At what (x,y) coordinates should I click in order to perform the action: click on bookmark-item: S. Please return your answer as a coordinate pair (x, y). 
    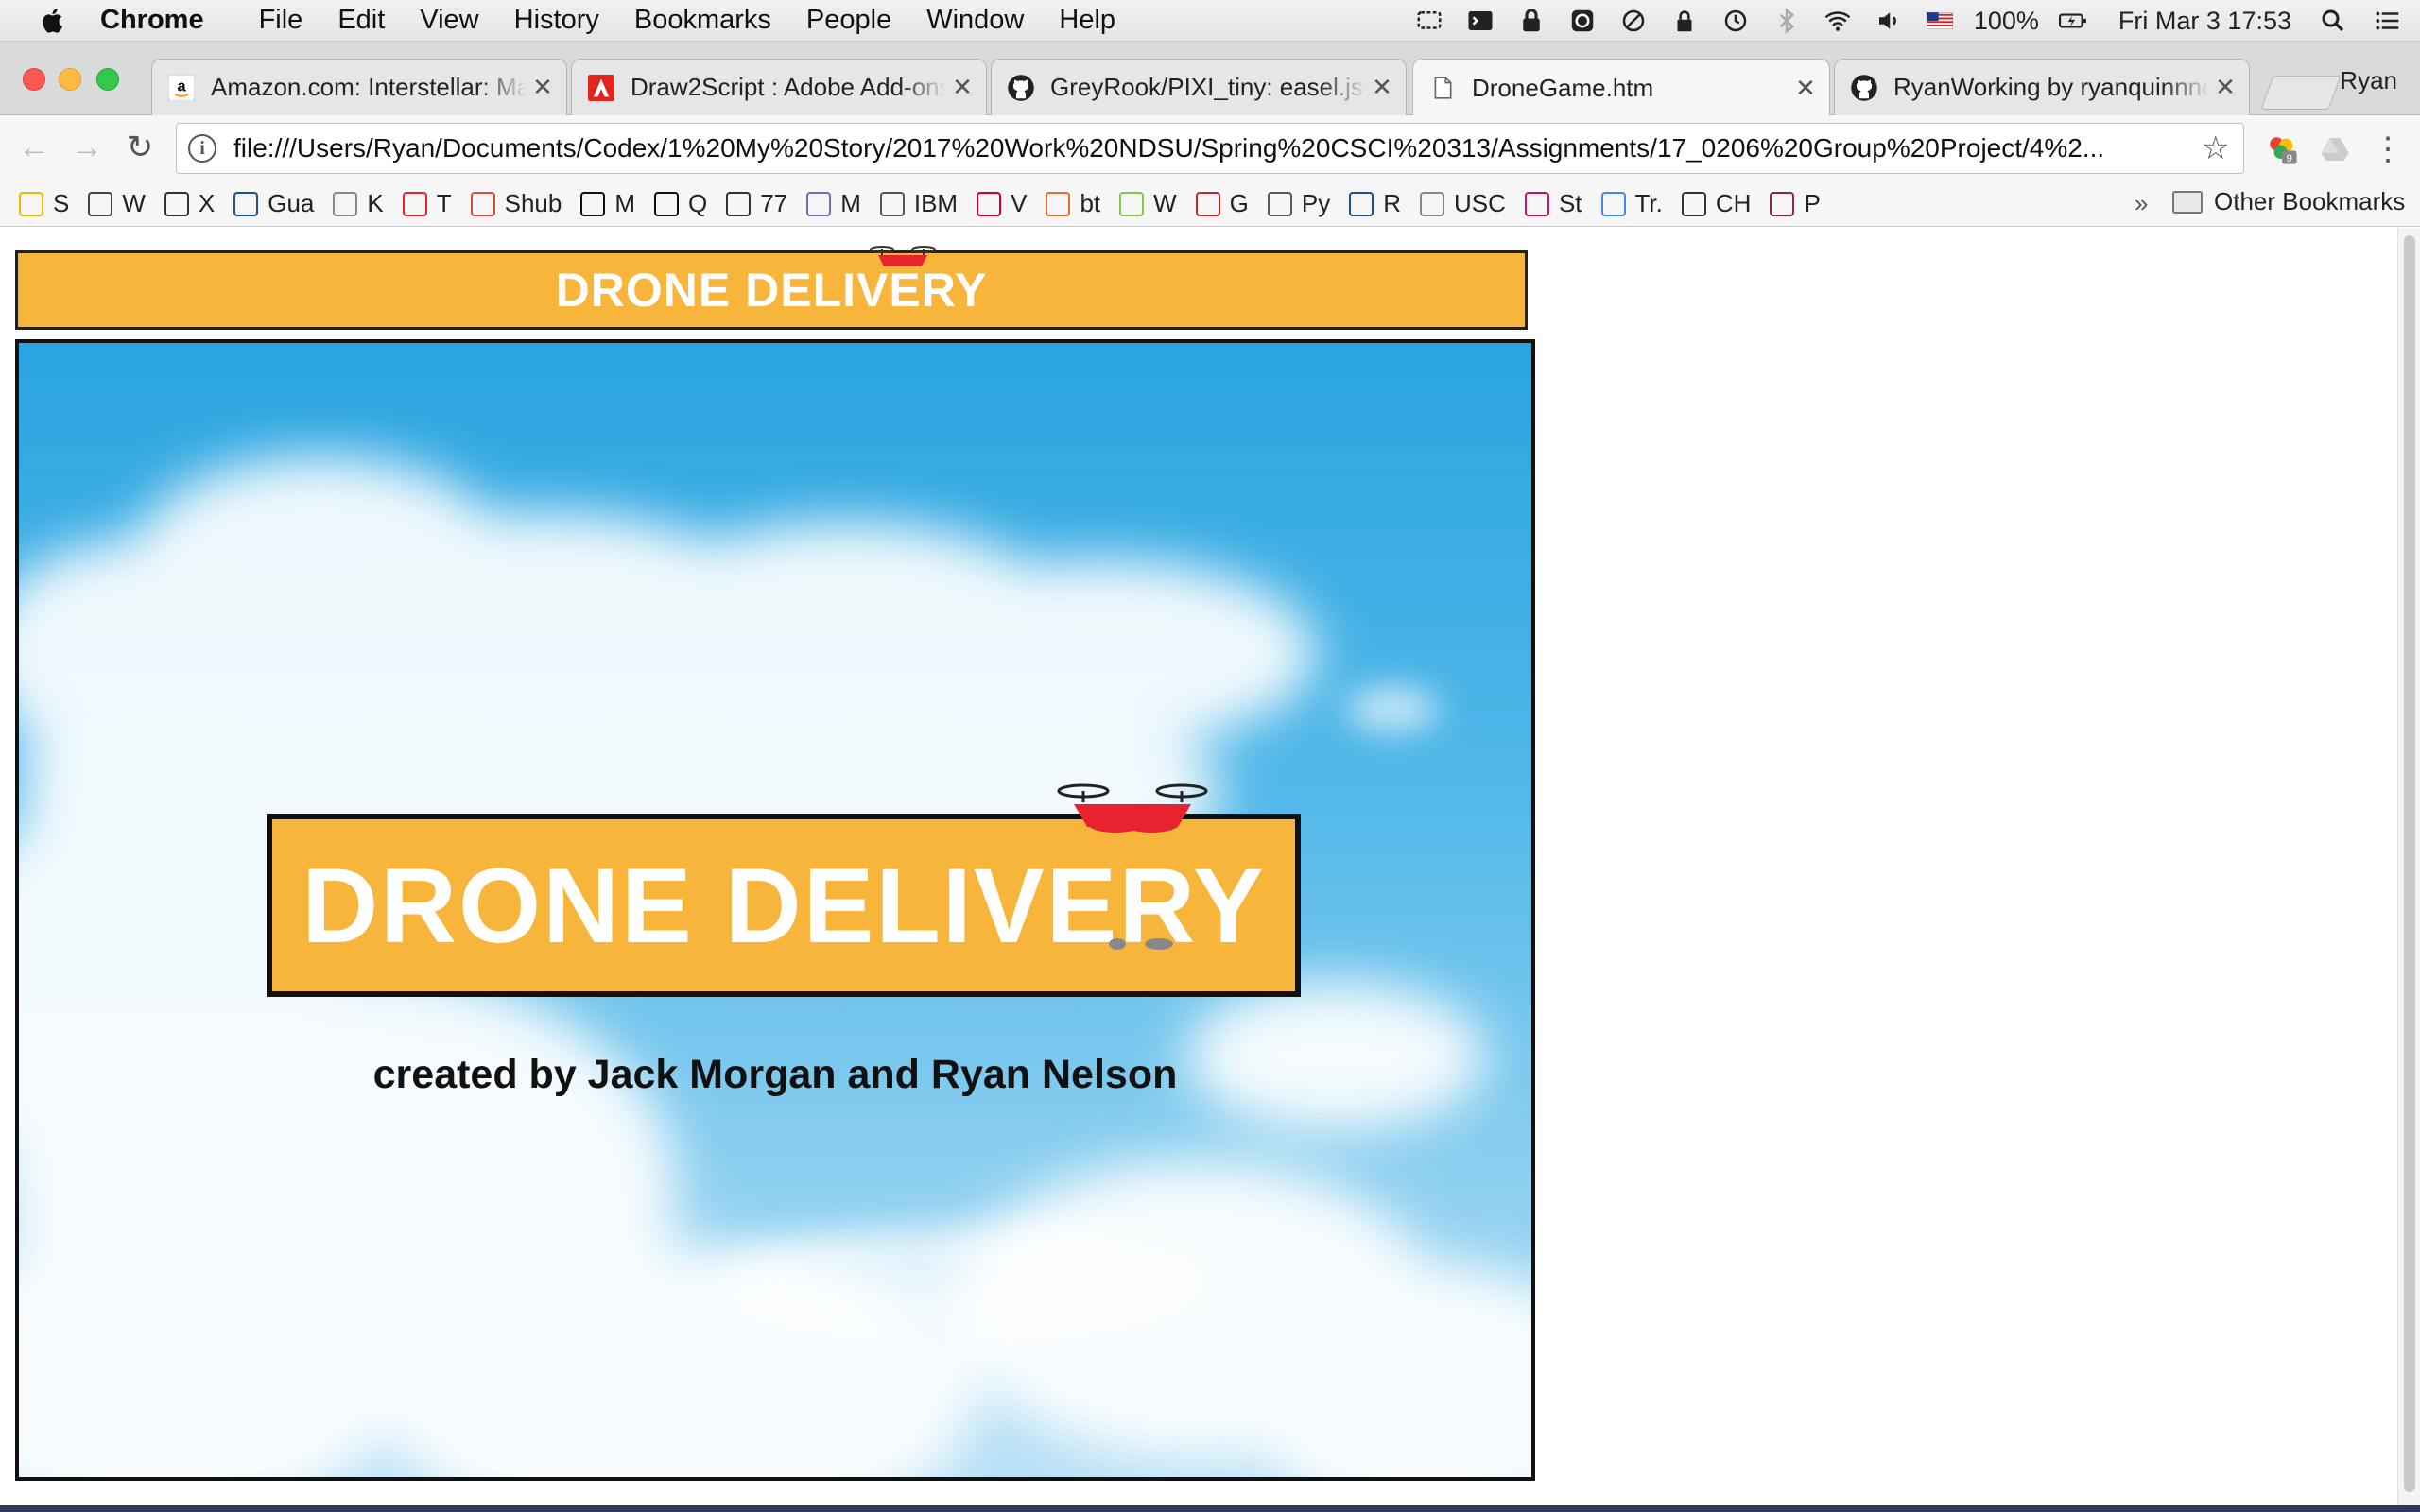
    Looking at the image, I should click on (44, 203).